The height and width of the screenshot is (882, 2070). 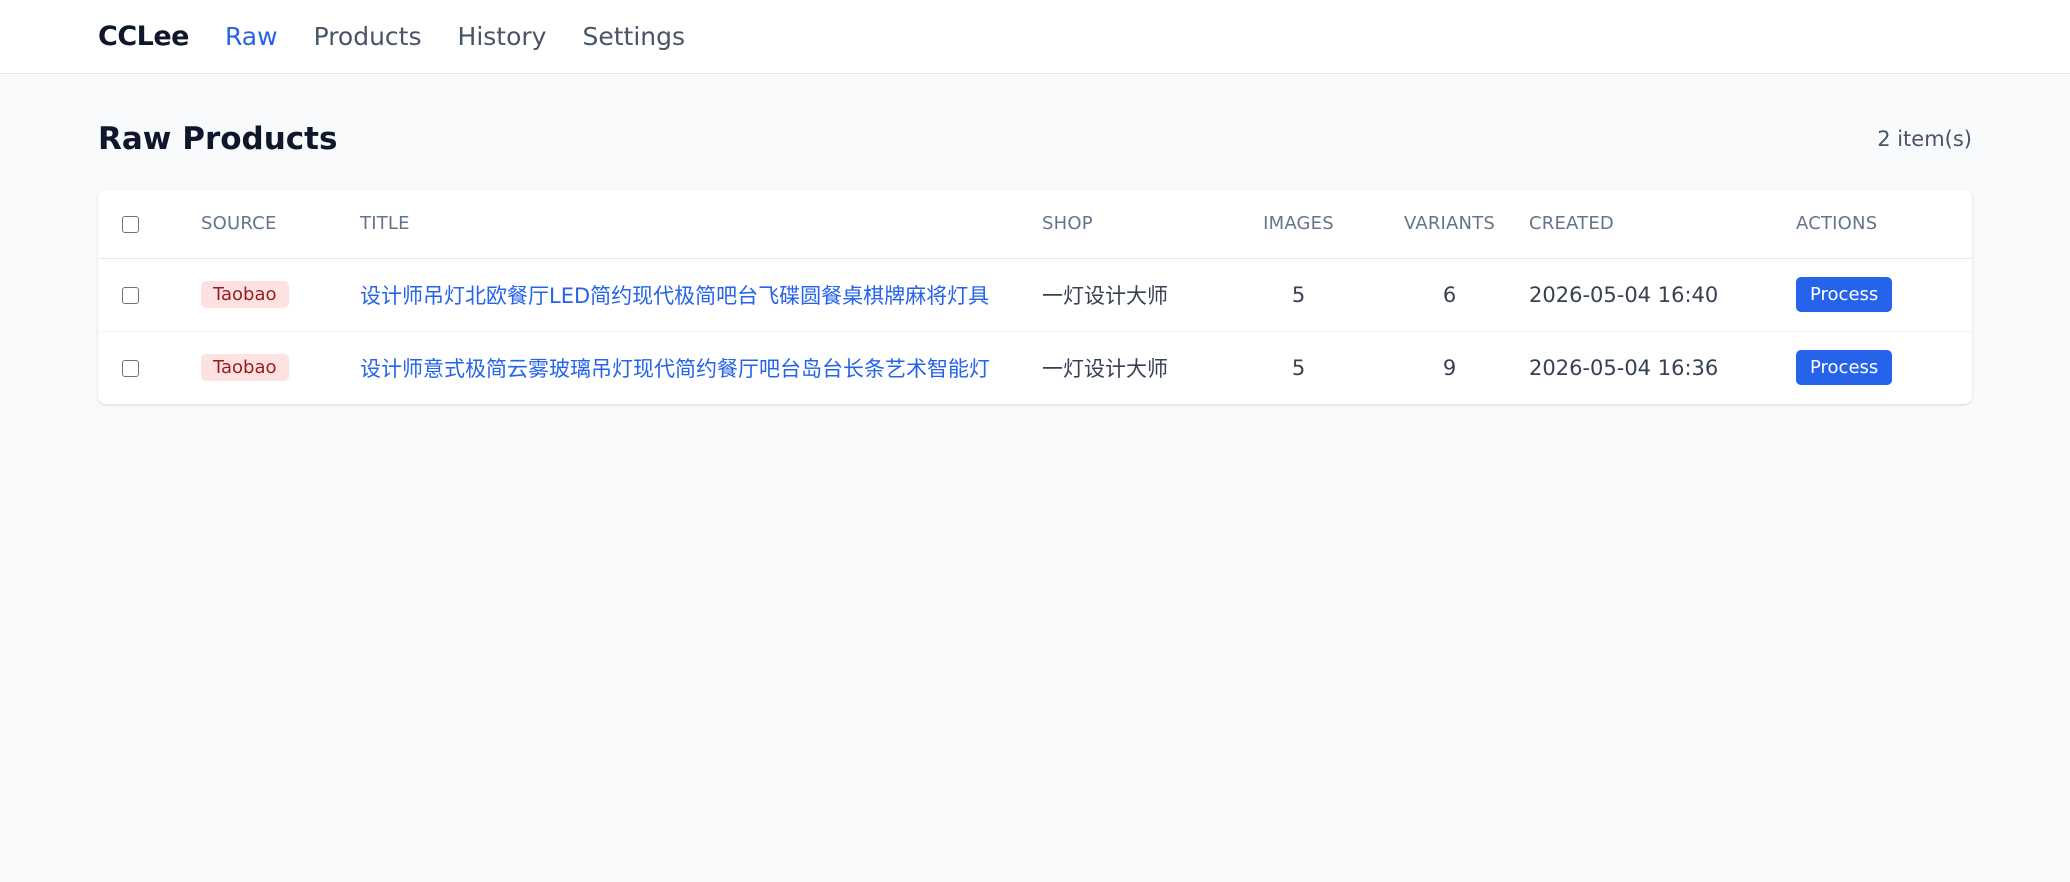 What do you see at coordinates (701, 224) in the screenshot?
I see `header-title: TITLE` at bounding box center [701, 224].